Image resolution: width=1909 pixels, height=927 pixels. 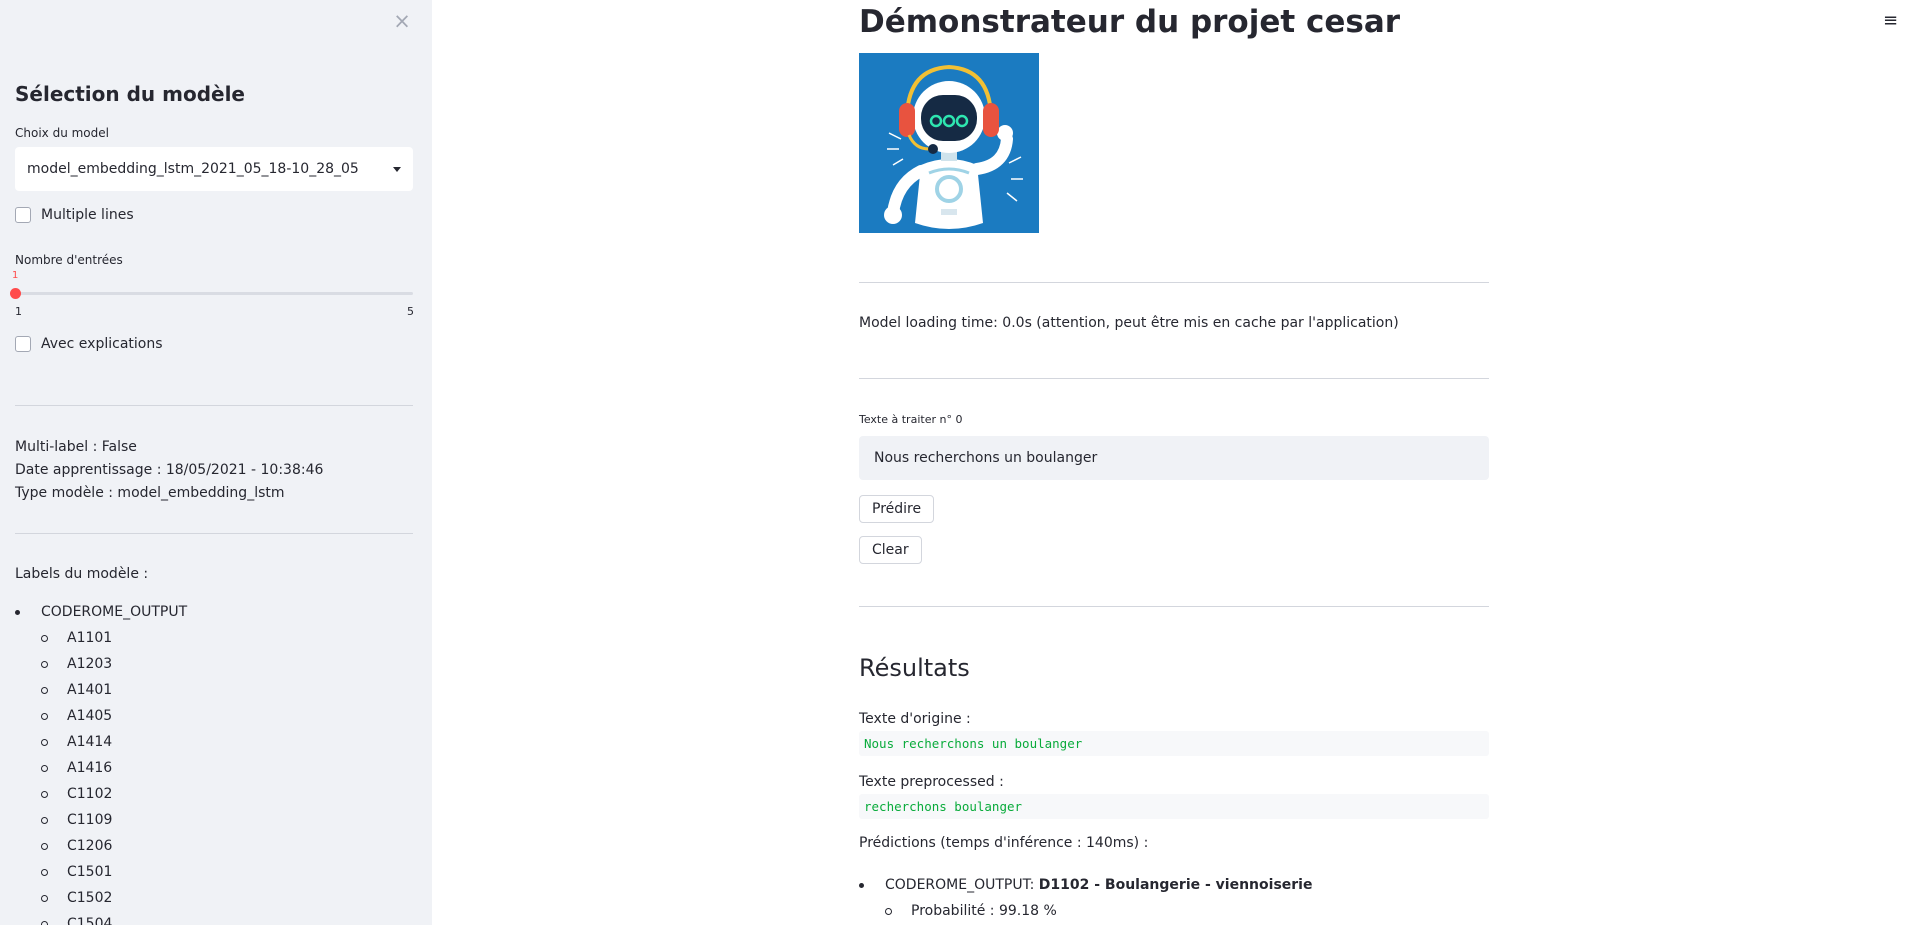 What do you see at coordinates (214, 875) in the screenshot?
I see `list-item: C1501` at bounding box center [214, 875].